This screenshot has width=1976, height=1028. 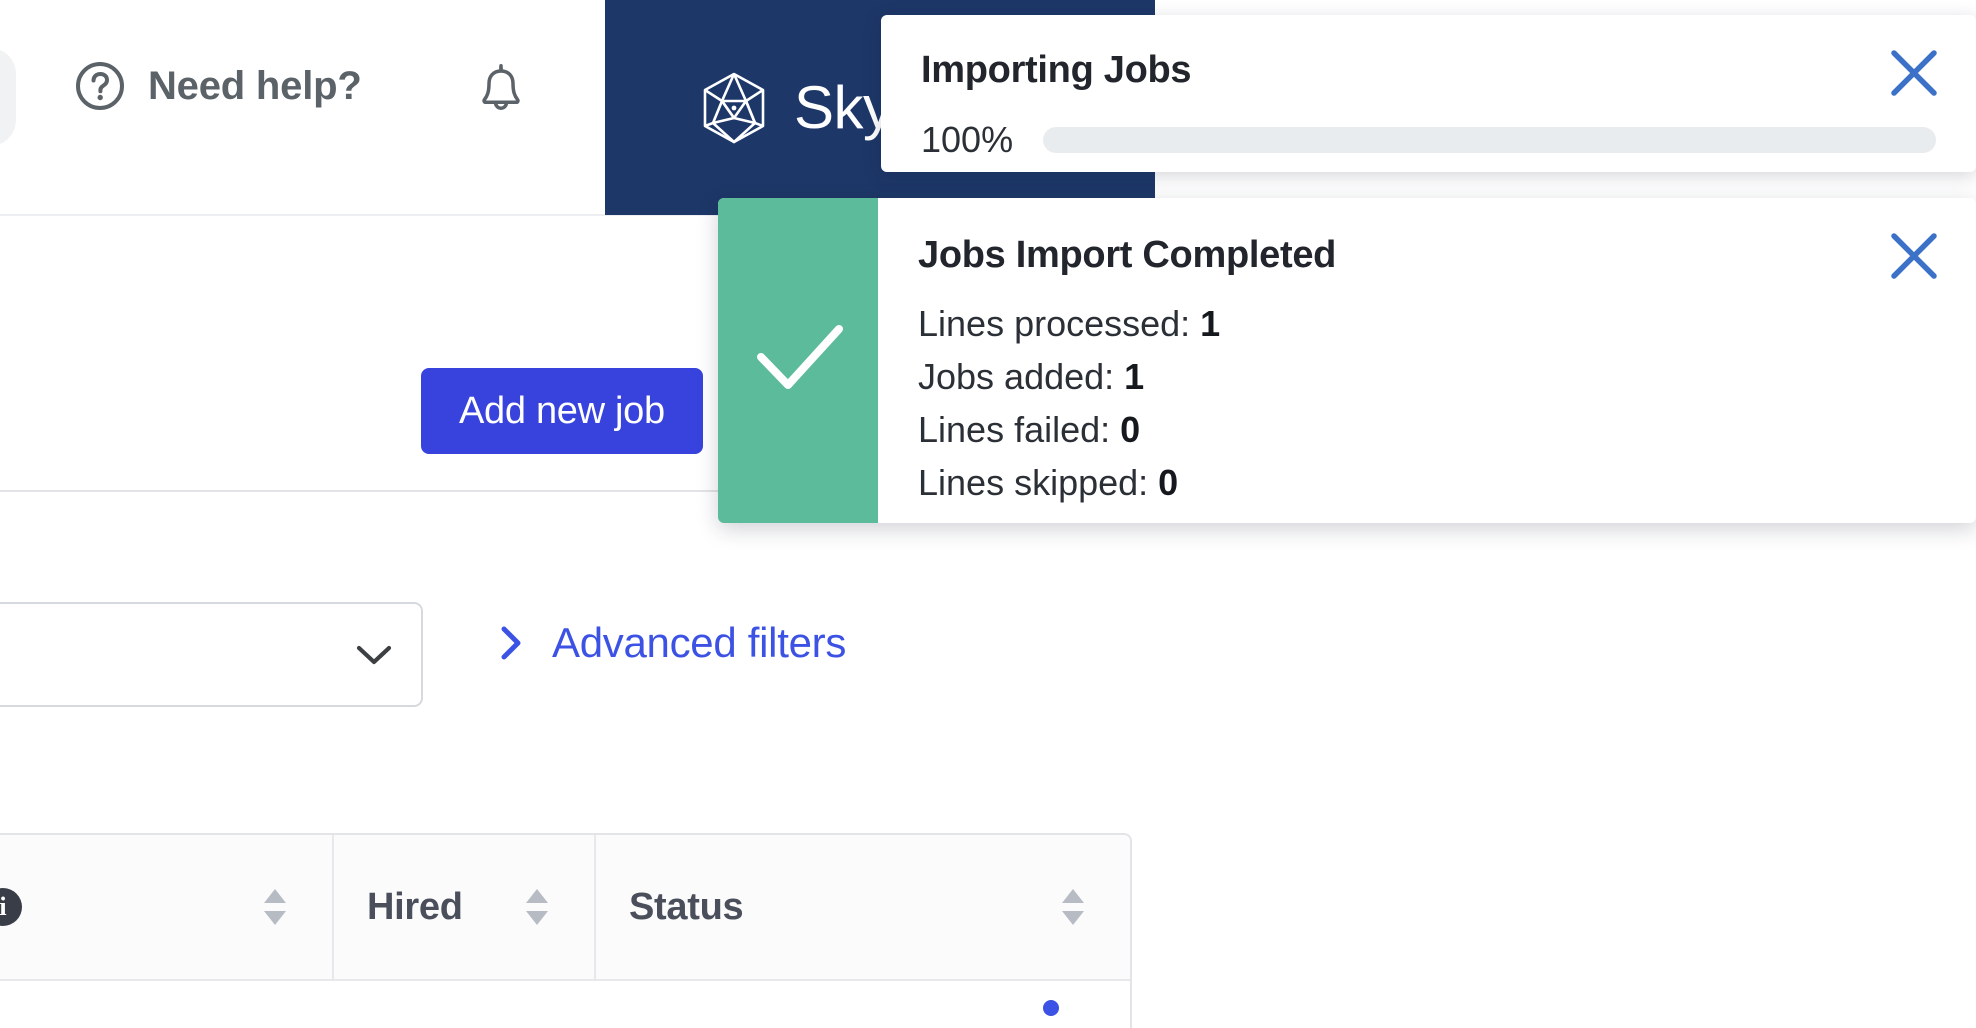 What do you see at coordinates (166, 907) in the screenshot?
I see `table-column-candidates: didates i` at bounding box center [166, 907].